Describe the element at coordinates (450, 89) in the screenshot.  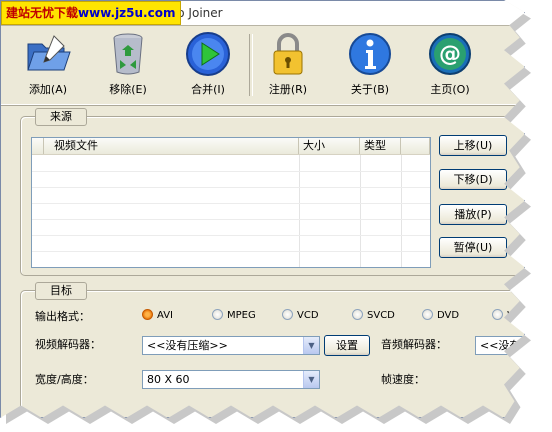
I see `homepage-label: 主页(O)` at that location.